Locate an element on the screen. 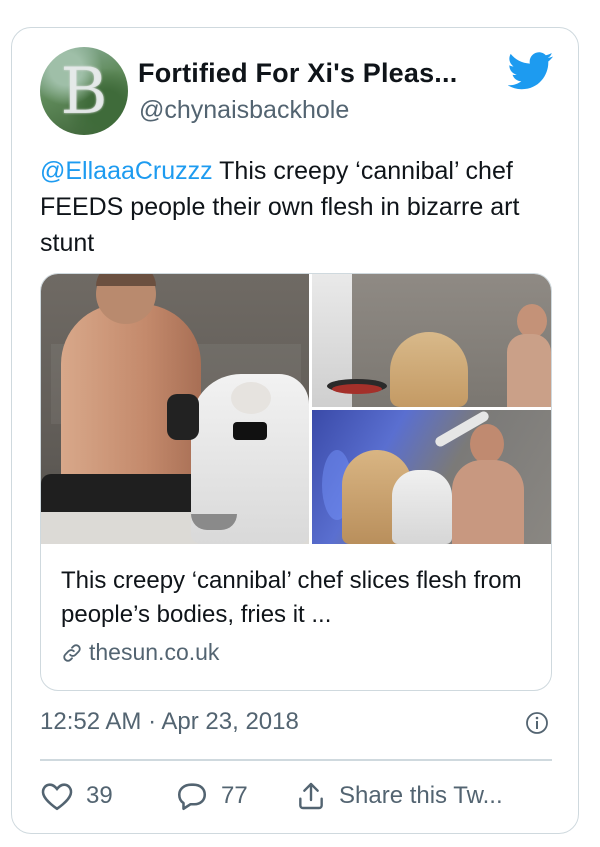  share-icon is located at coordinates (311, 796).